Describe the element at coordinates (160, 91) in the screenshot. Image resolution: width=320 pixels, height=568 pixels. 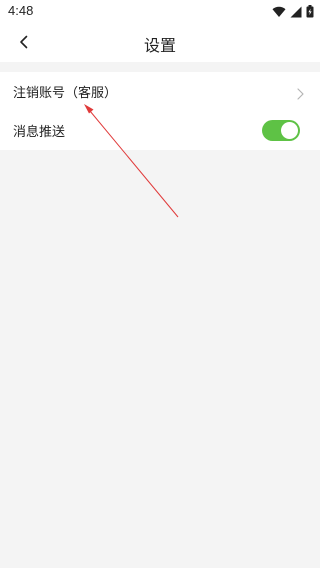
I see `cancel-account-row: 注销账号（客服）` at that location.